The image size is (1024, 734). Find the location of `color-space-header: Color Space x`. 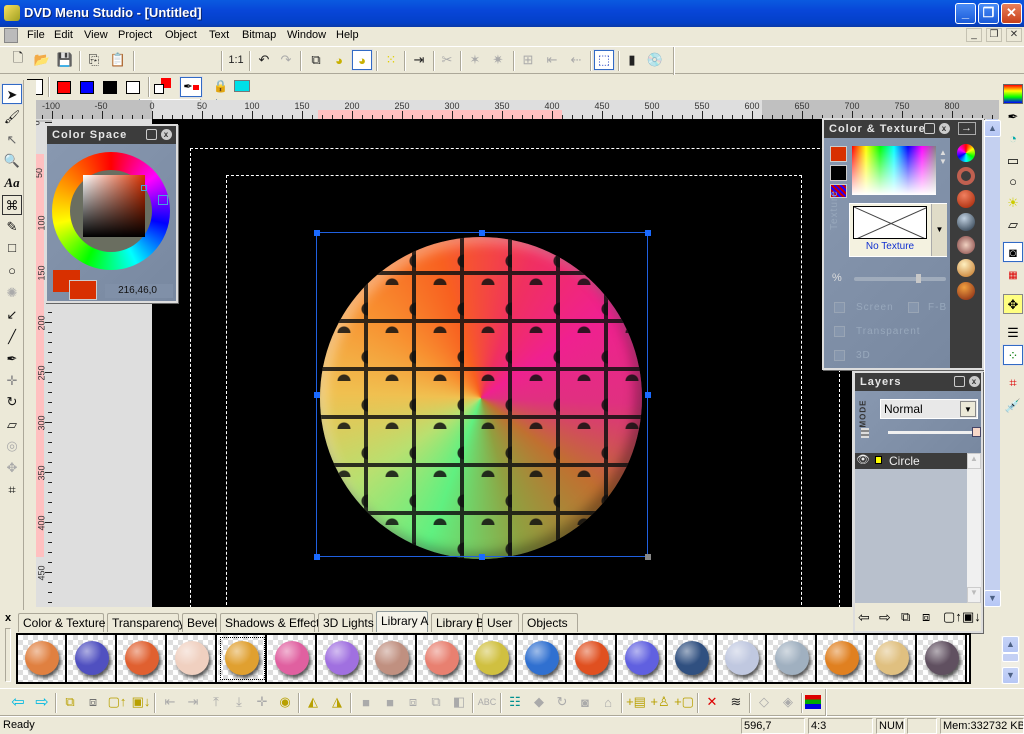

color-space-header: Color Space x is located at coordinates (111, 135).